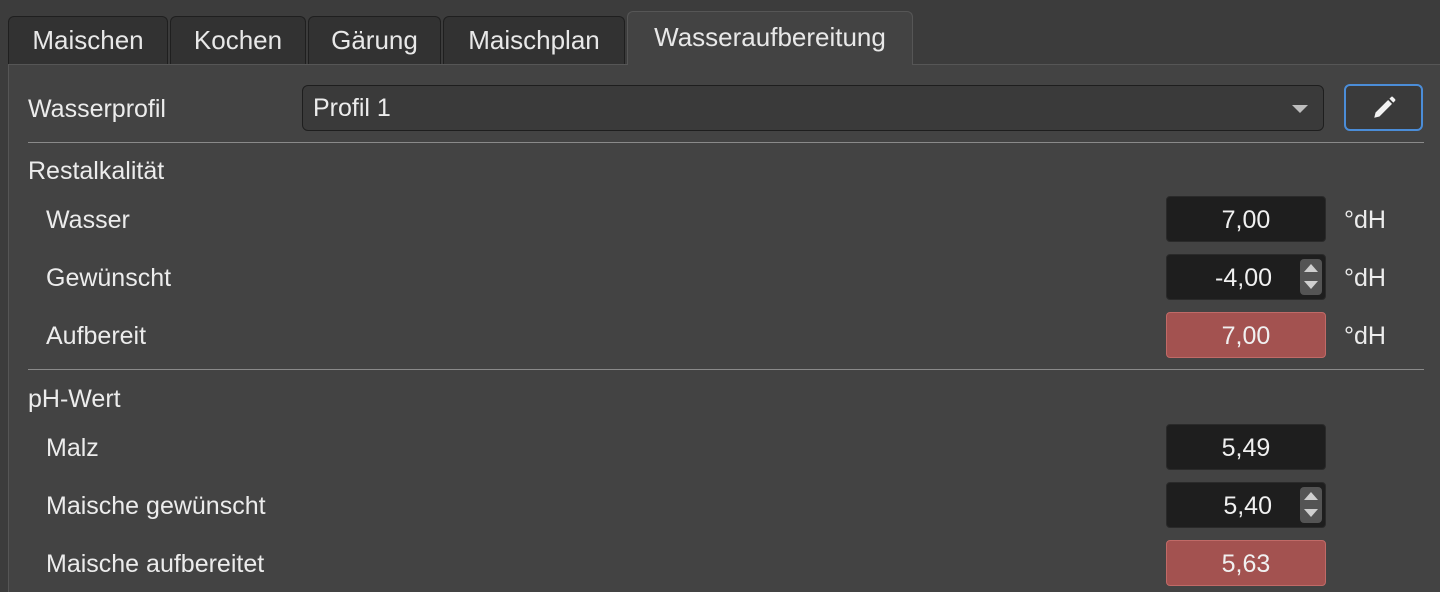  I want to click on aufbereit-restalkalitaet-value: 7,00, so click(1246, 335).